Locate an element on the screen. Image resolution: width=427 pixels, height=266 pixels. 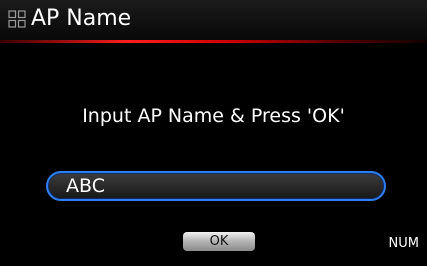
ap-name-input: ABC is located at coordinates (216, 186).